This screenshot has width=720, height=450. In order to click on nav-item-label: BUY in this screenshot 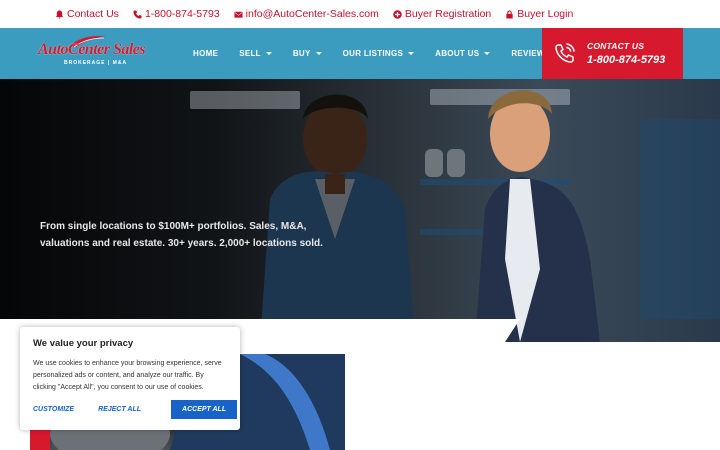, I will do `click(301, 53)`.